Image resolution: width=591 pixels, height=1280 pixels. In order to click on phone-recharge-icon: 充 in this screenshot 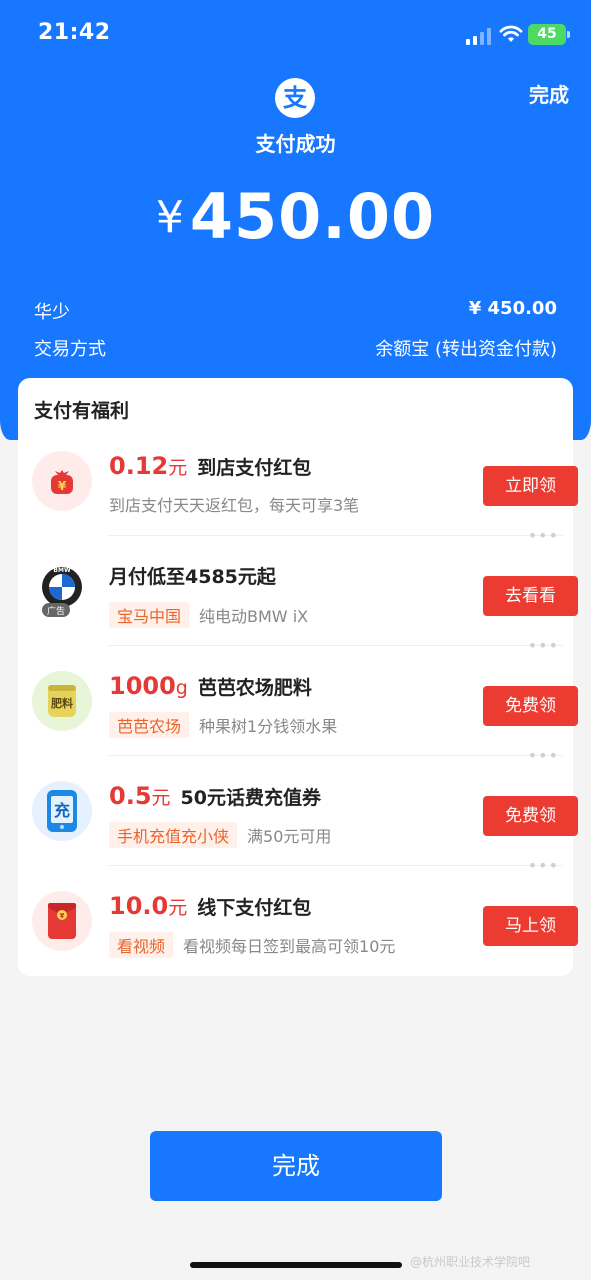, I will do `click(62, 811)`.